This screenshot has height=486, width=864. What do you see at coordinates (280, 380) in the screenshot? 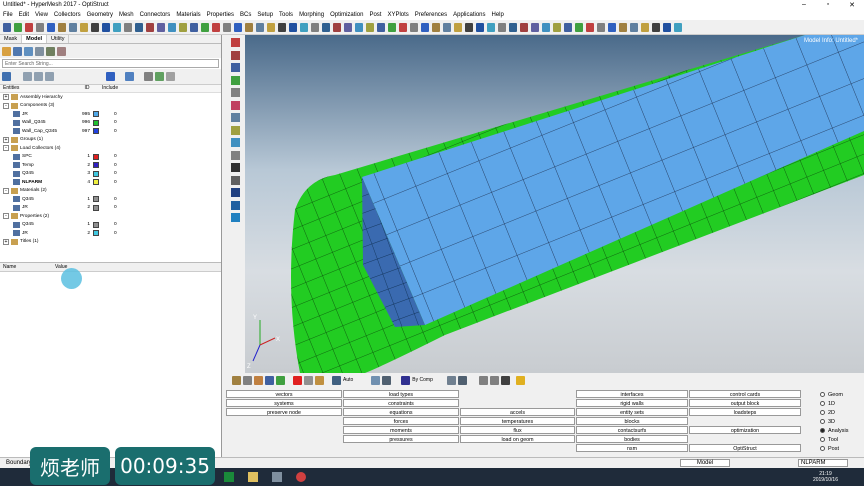
I see `find-icon` at bounding box center [280, 380].